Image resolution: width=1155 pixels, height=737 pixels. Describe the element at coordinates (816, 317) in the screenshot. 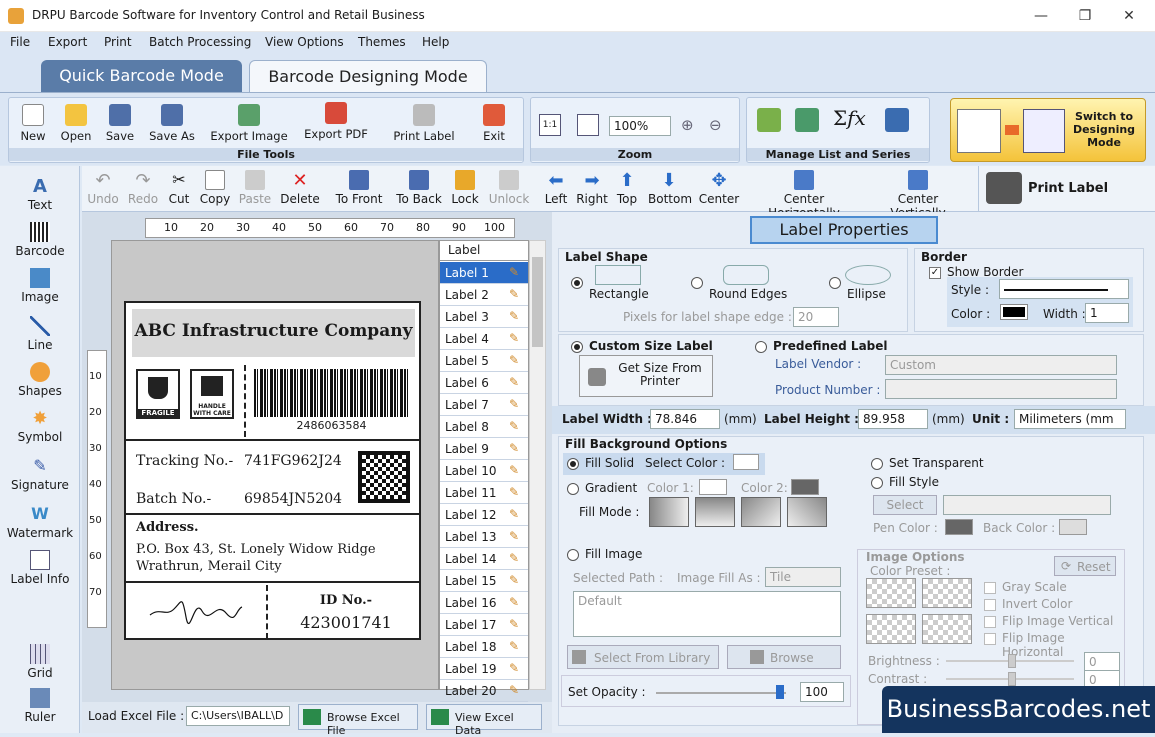

I see `pixels-edge-input: 20` at that location.